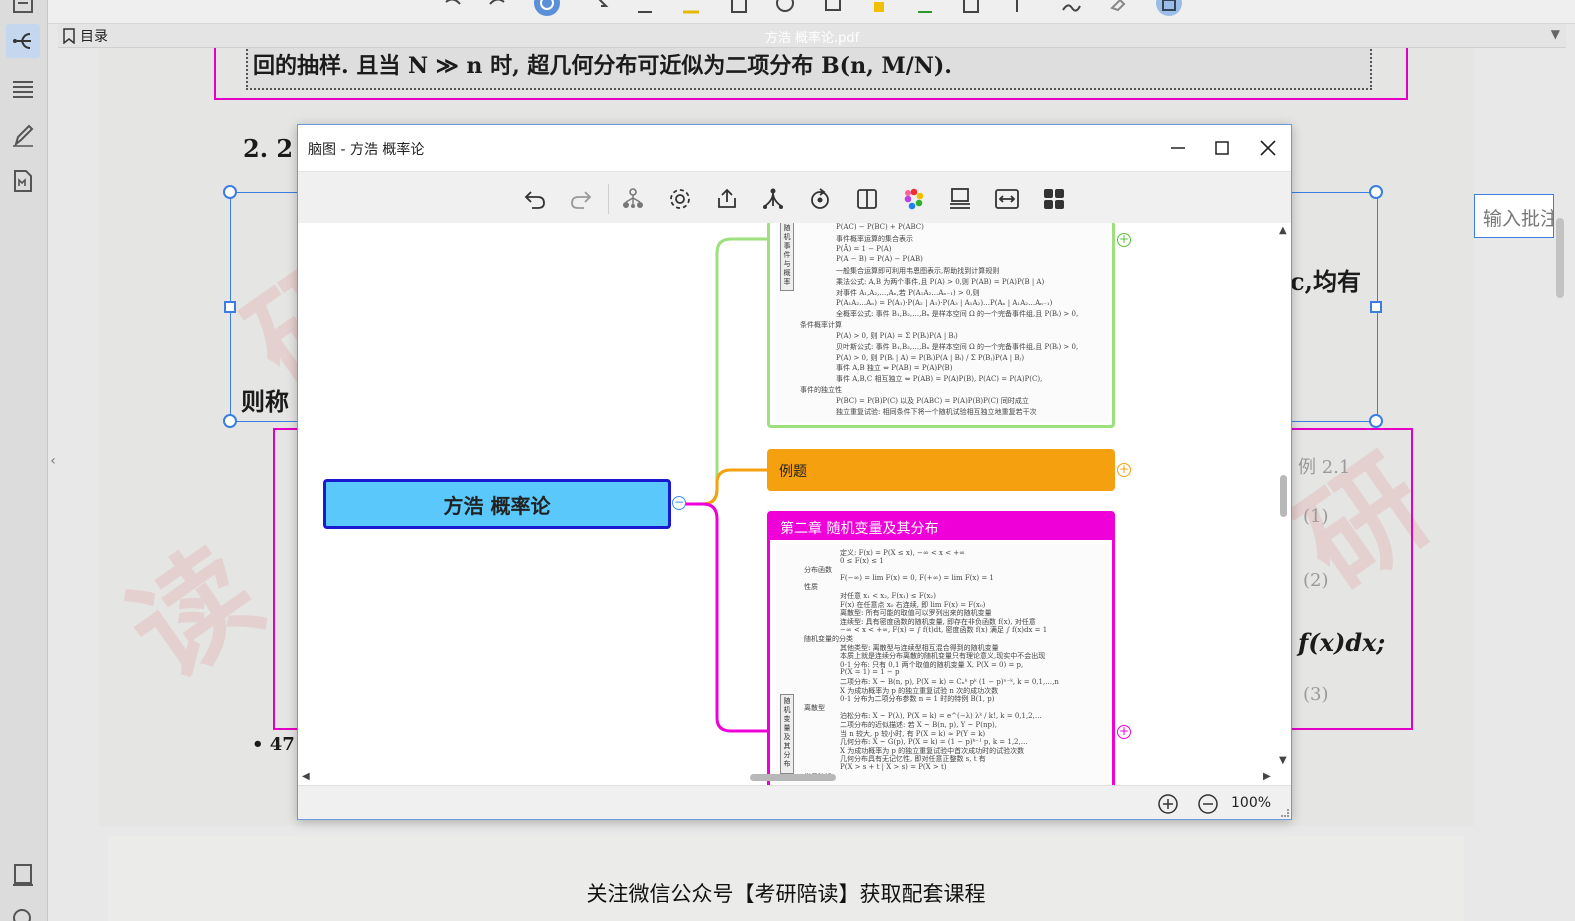 The height and width of the screenshot is (921, 1575). I want to click on image-text-line: 独立重复试验: 相同条件下将一个随机试验相互独立地重复若干次, so click(936, 411).